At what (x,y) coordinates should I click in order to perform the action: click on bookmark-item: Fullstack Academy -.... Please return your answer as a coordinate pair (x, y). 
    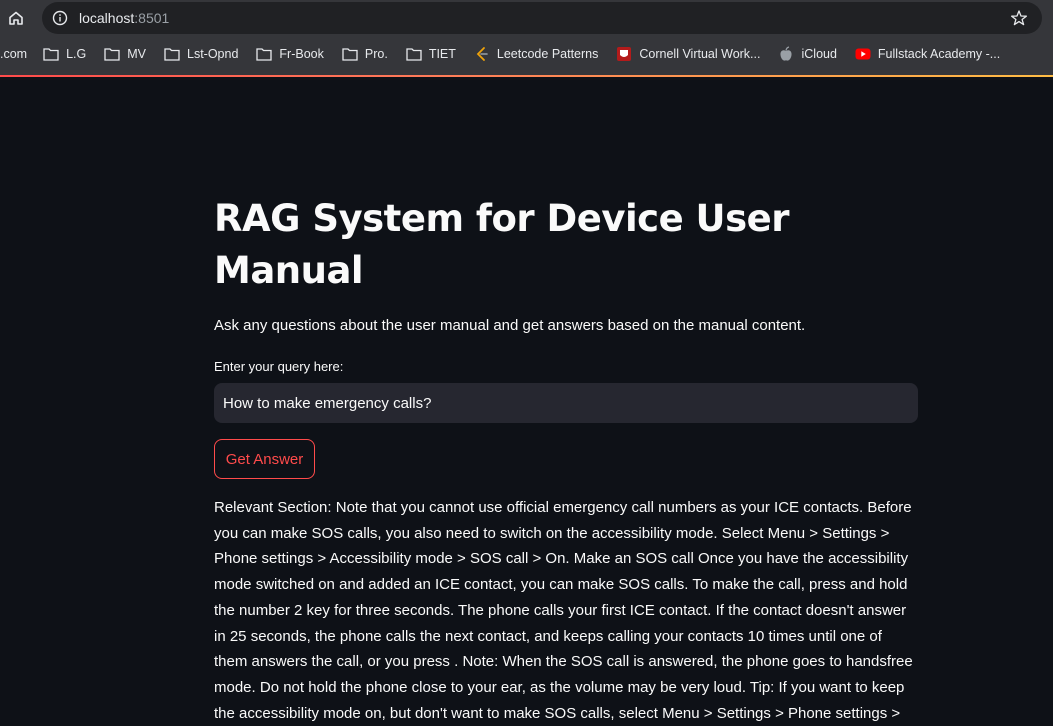
    Looking at the image, I should click on (927, 54).